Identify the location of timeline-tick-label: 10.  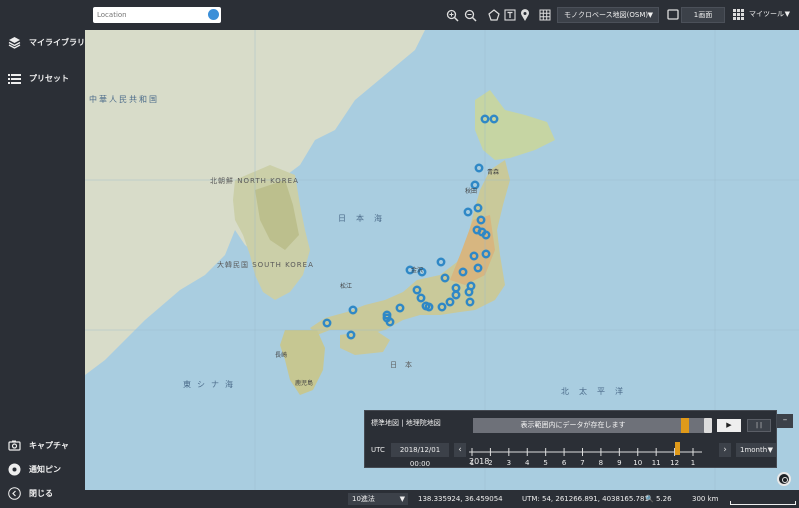
(637, 463).